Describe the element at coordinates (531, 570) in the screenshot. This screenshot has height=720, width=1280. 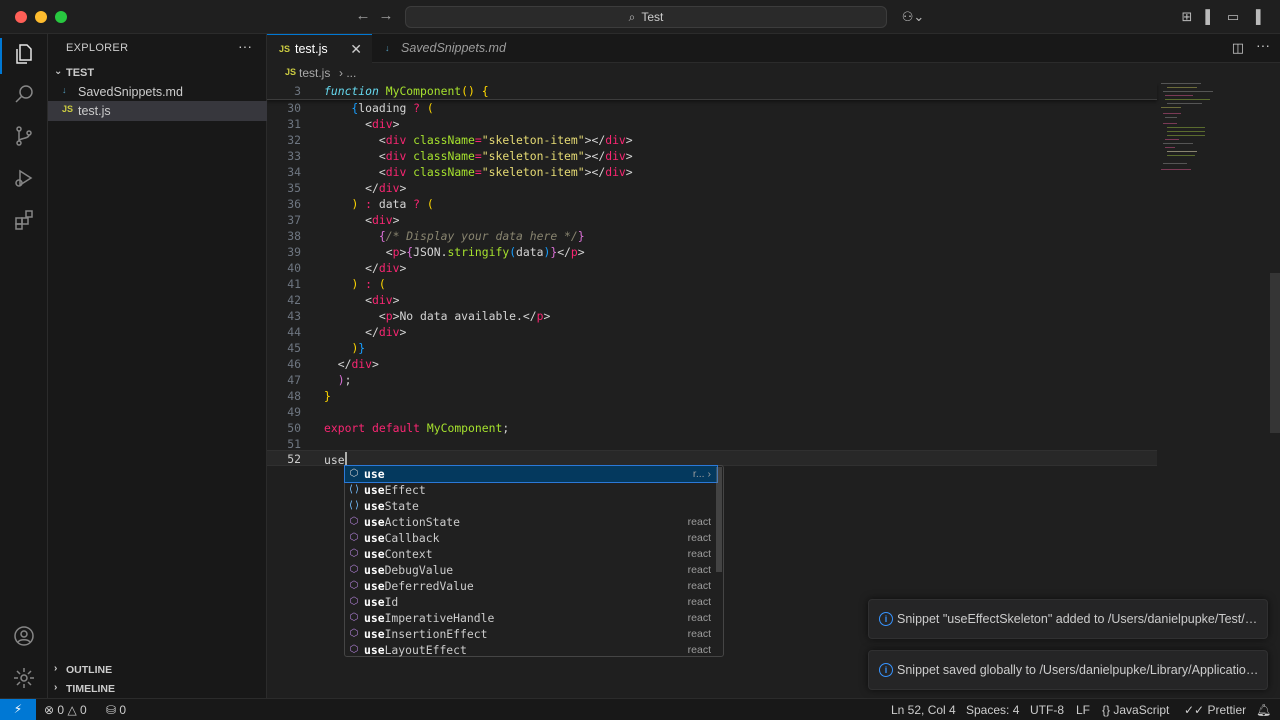
I see `suggest-item: ⬡ useDebugValue react` at that location.